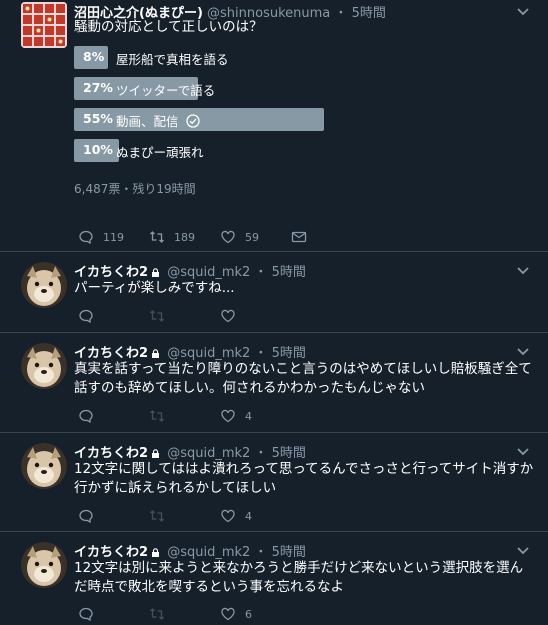 Image resolution: width=548 pixels, height=625 pixels. I want to click on poll-label-text: 動画、配信, so click(147, 121).